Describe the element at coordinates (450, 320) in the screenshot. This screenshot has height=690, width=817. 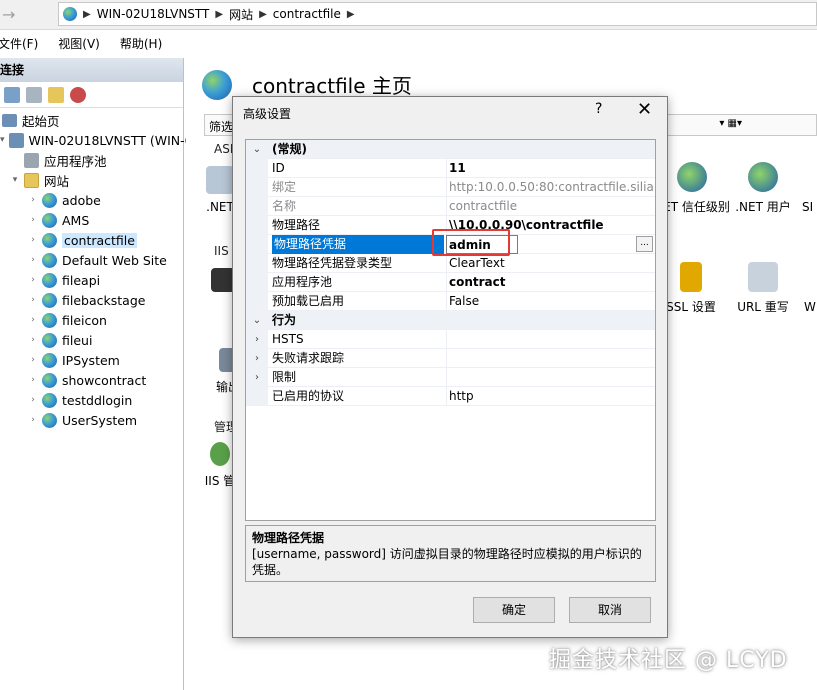
I see `category-behavior: ⌄ 行为` at that location.